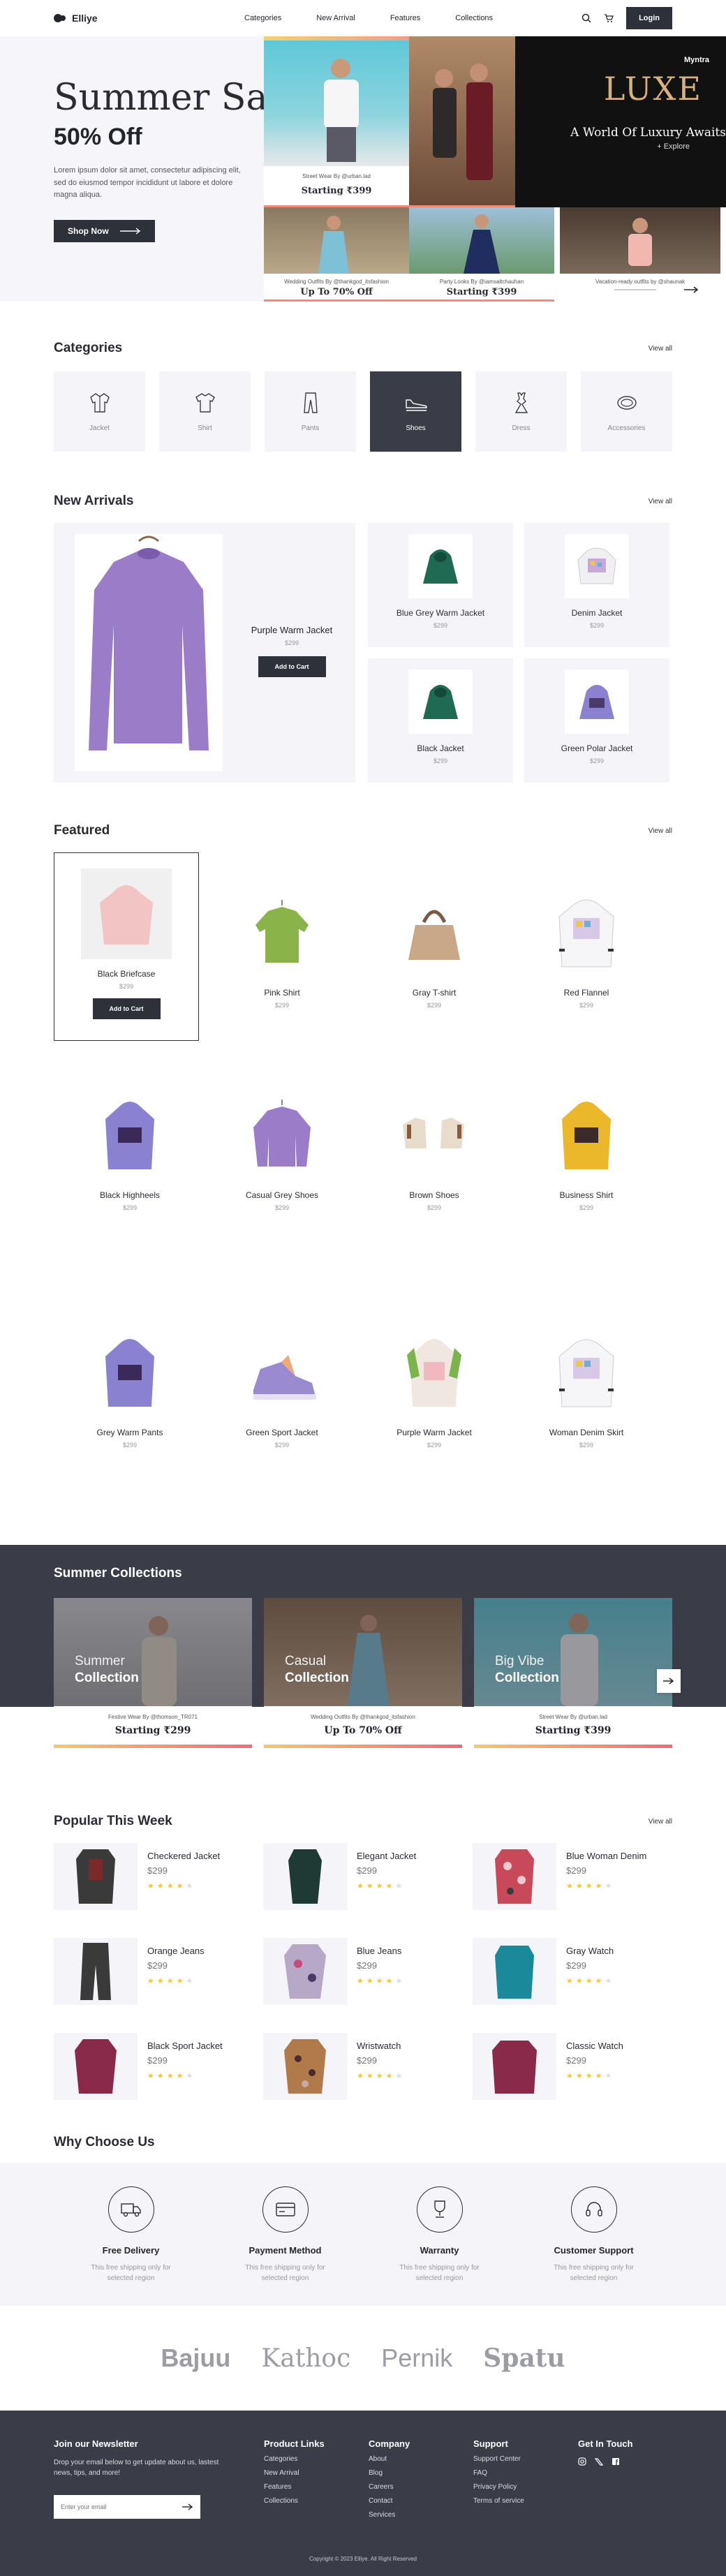  What do you see at coordinates (294, 2459) in the screenshot?
I see `footer-link: Categories` at bounding box center [294, 2459].